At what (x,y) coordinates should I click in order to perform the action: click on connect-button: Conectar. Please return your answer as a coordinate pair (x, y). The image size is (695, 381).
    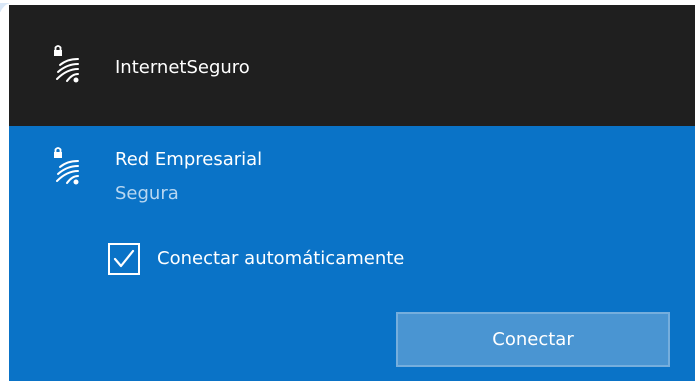
    Looking at the image, I should click on (533, 339).